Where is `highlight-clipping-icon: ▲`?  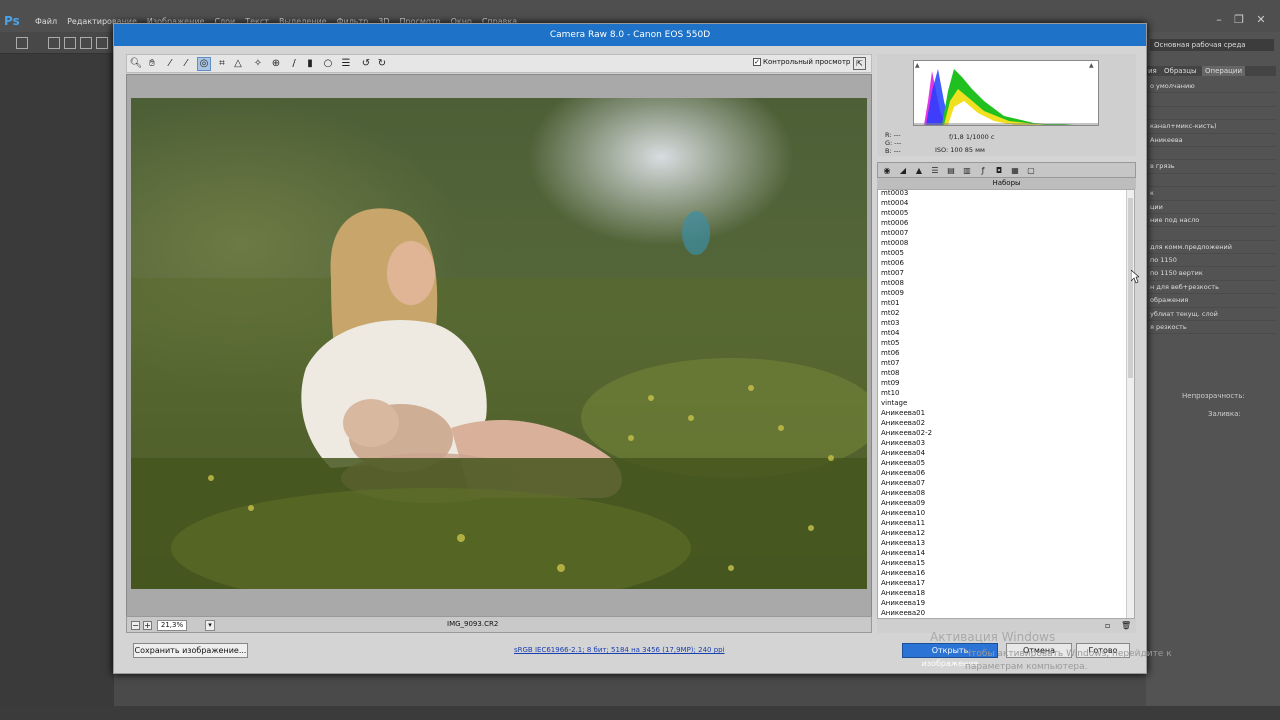 highlight-clipping-icon: ▲ is located at coordinates (1093, 65).